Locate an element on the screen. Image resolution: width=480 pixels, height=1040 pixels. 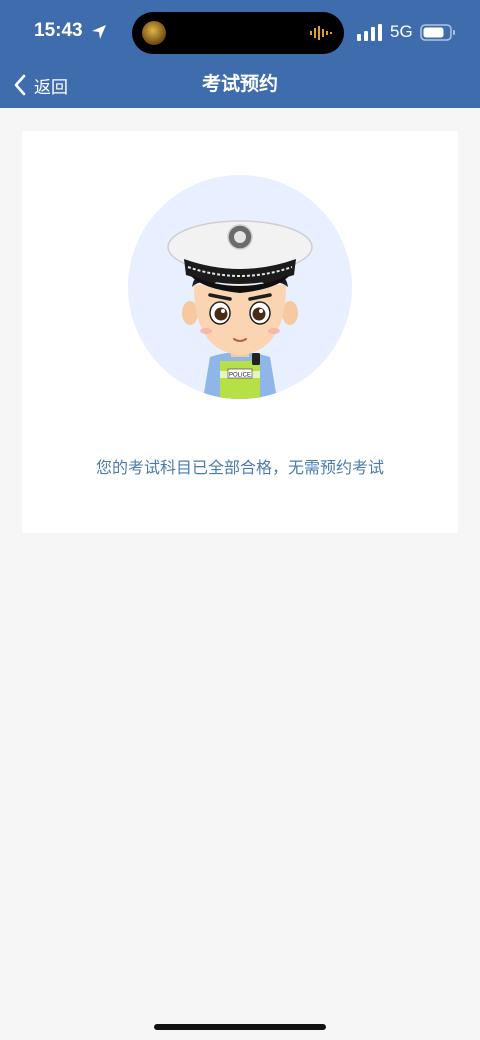
signal-icon is located at coordinates (369, 32).